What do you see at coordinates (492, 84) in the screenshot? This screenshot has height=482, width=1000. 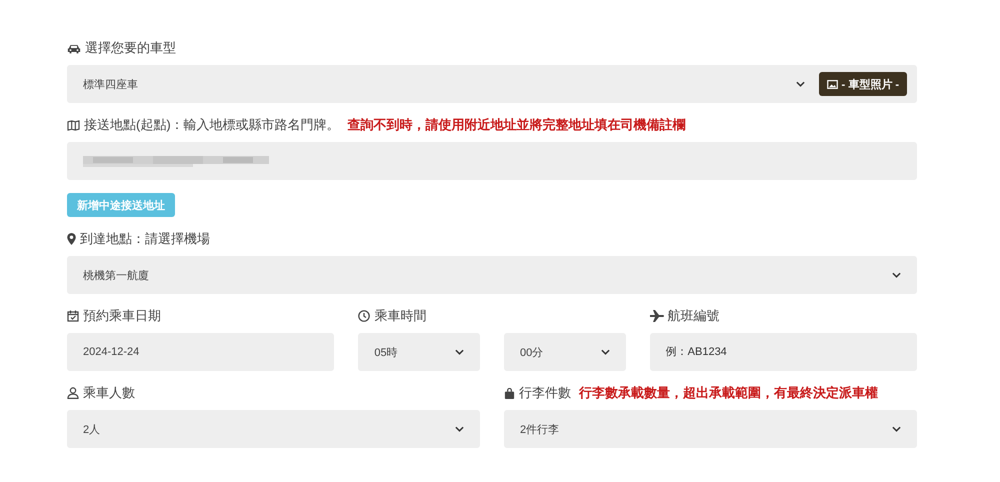 I see `vehicle-select: 標準四座車 - 車型照片 -` at bounding box center [492, 84].